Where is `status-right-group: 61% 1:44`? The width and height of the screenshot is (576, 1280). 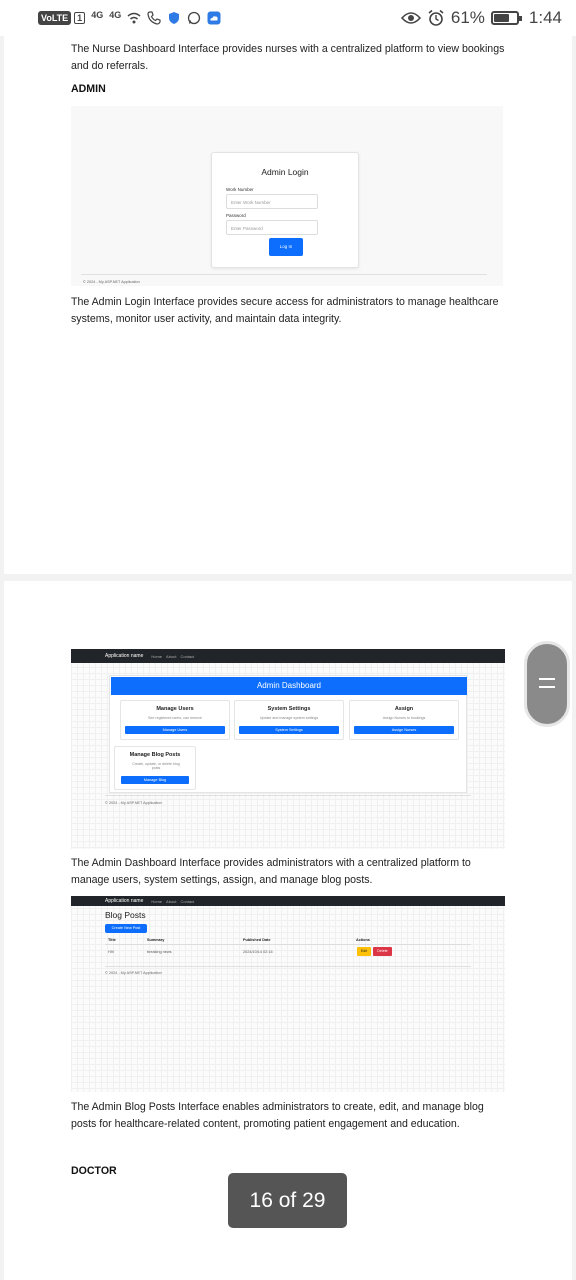
status-right-group: 61% 1:44 is located at coordinates (481, 18).